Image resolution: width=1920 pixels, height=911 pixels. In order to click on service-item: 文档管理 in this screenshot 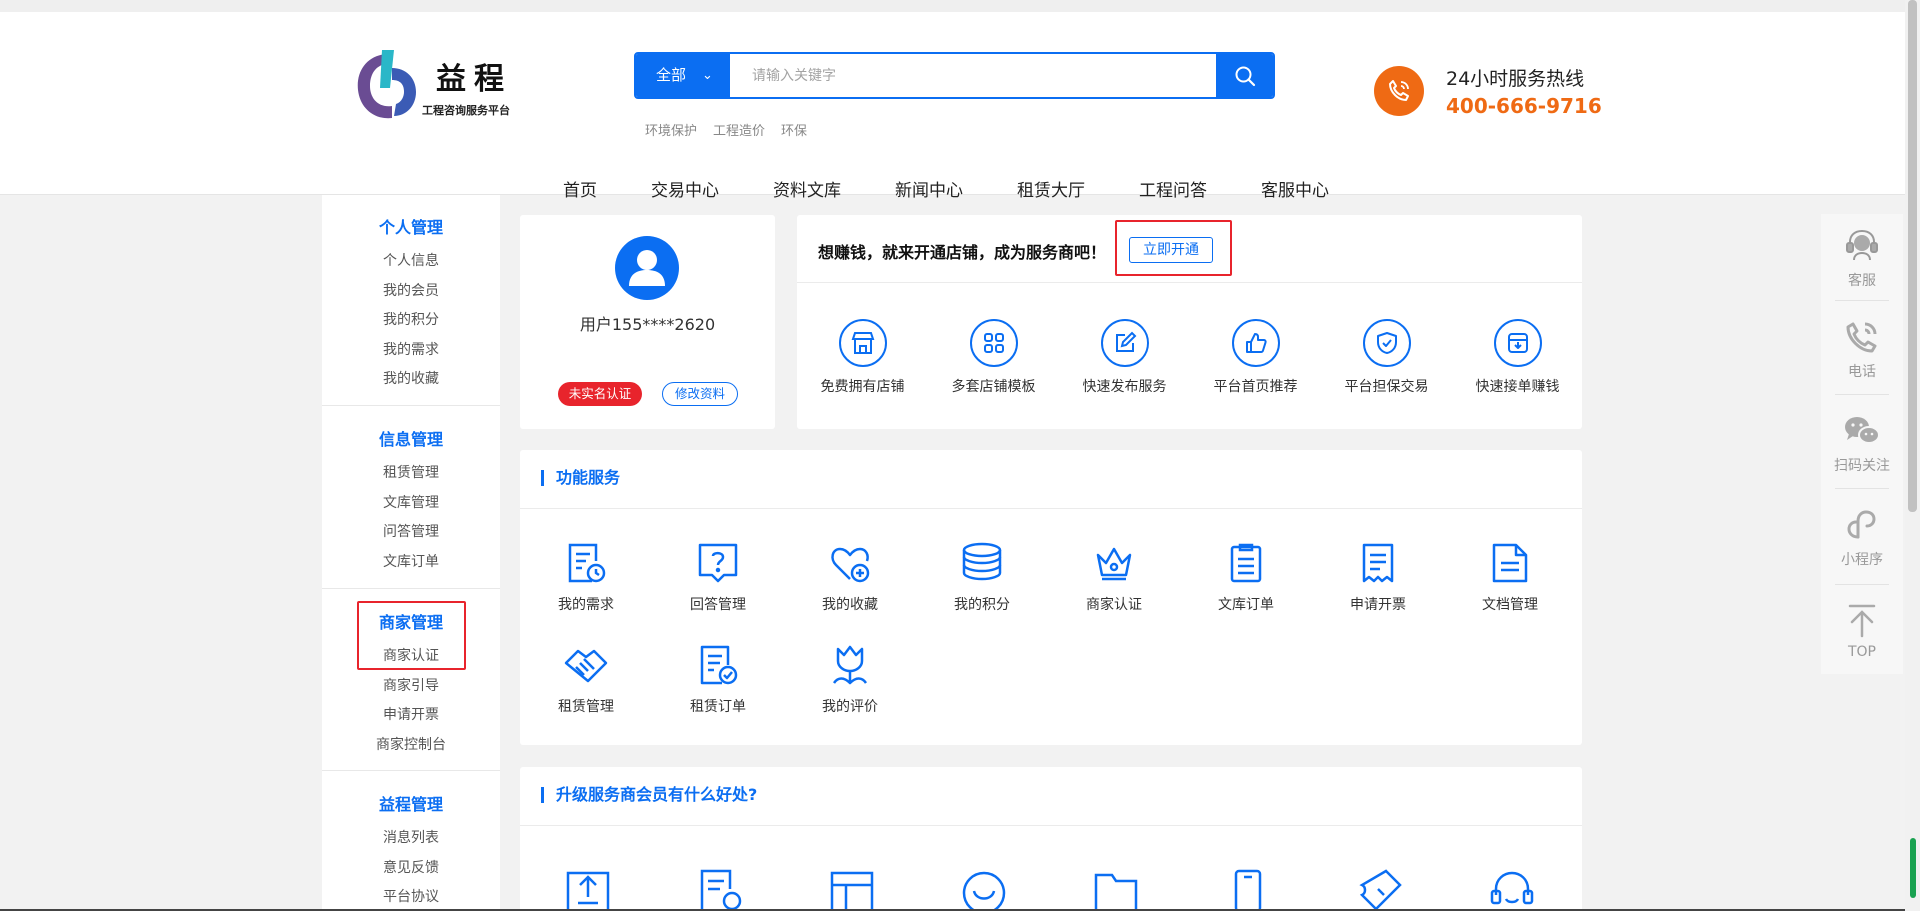, I will do `click(1510, 575)`.